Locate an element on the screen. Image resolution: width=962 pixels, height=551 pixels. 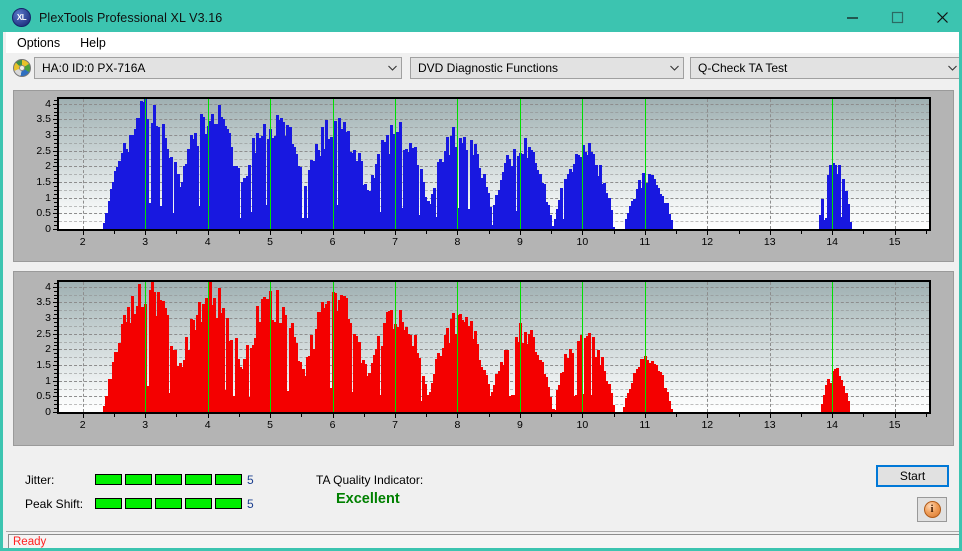
status-bar: Ready is located at coordinates (482, 539).